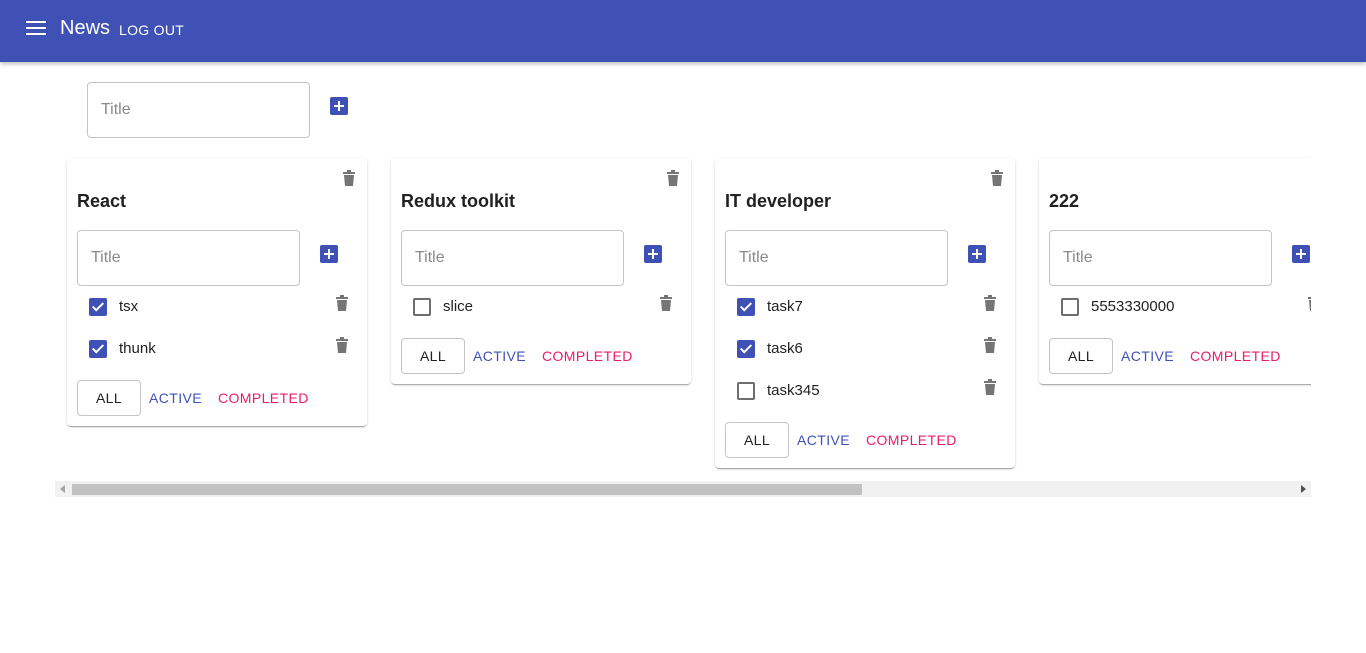 This screenshot has height=653, width=1366. I want to click on list-title: 222, so click(1064, 201).